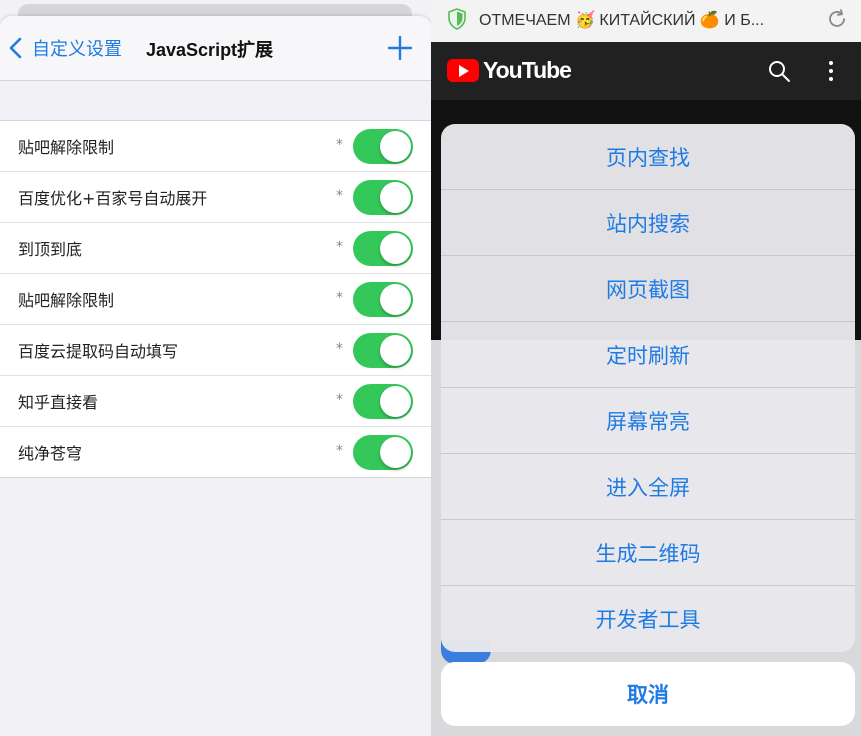  What do you see at coordinates (215, 452) in the screenshot?
I see `script-row: 纯净苍穹 *` at bounding box center [215, 452].